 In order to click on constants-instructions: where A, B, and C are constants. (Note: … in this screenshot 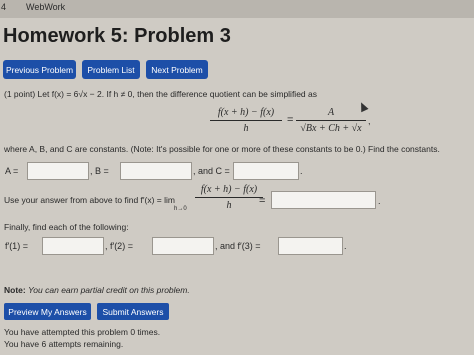, I will do `click(222, 149)`.